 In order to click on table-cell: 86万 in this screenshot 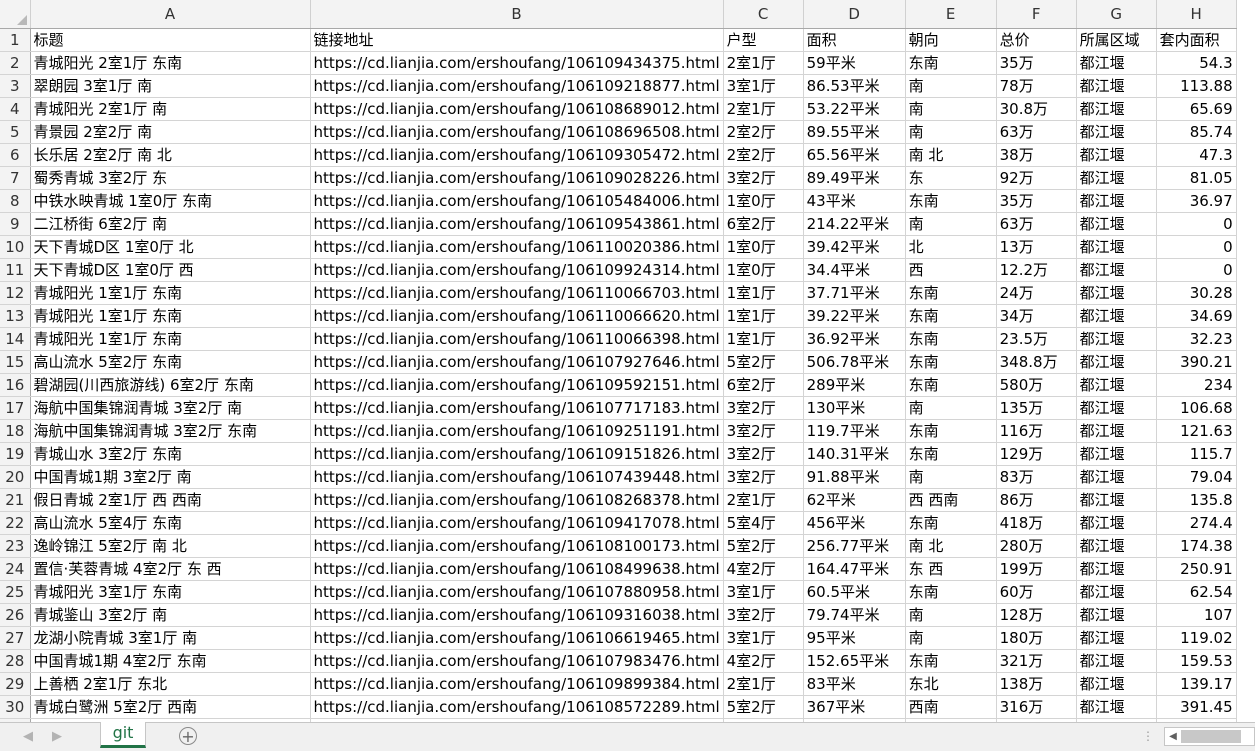, I will do `click(1036, 500)`.